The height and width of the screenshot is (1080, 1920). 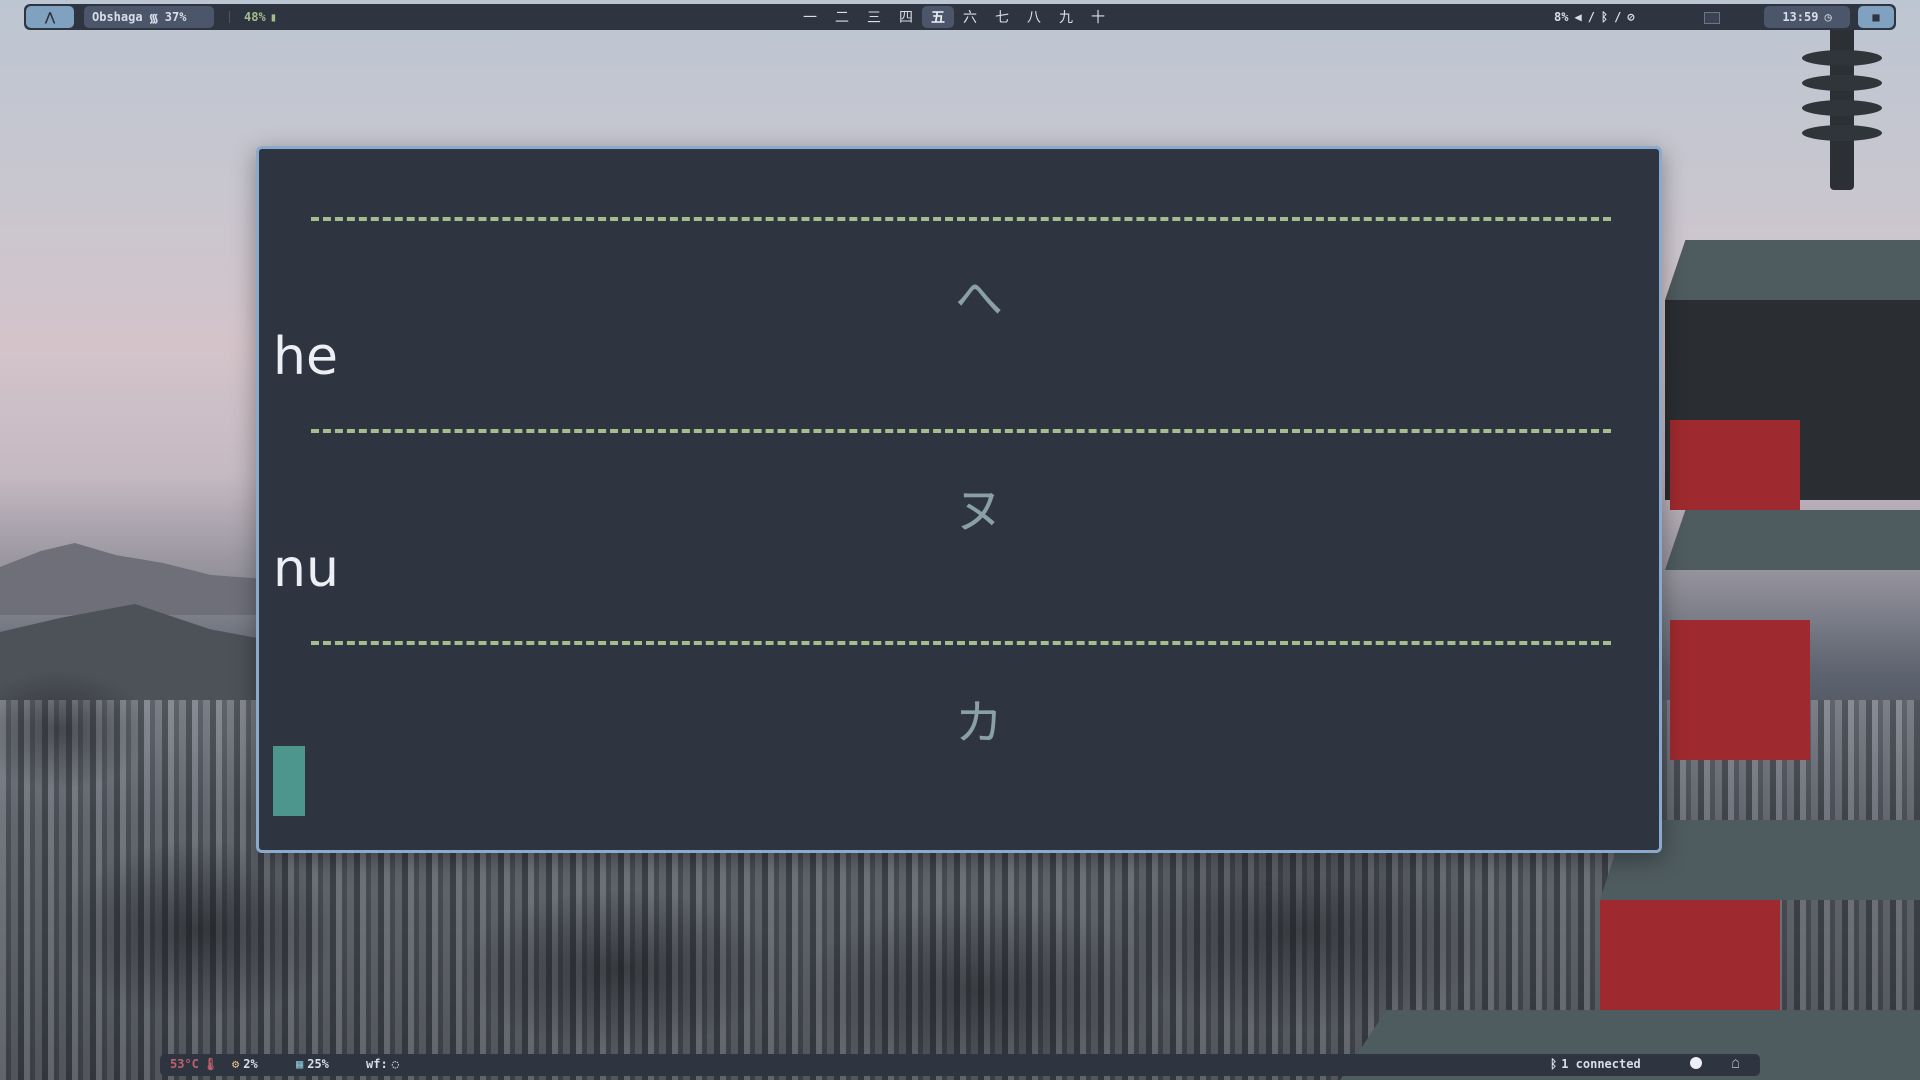 I want to click on battery-level: 48%, so click(x=255, y=17).